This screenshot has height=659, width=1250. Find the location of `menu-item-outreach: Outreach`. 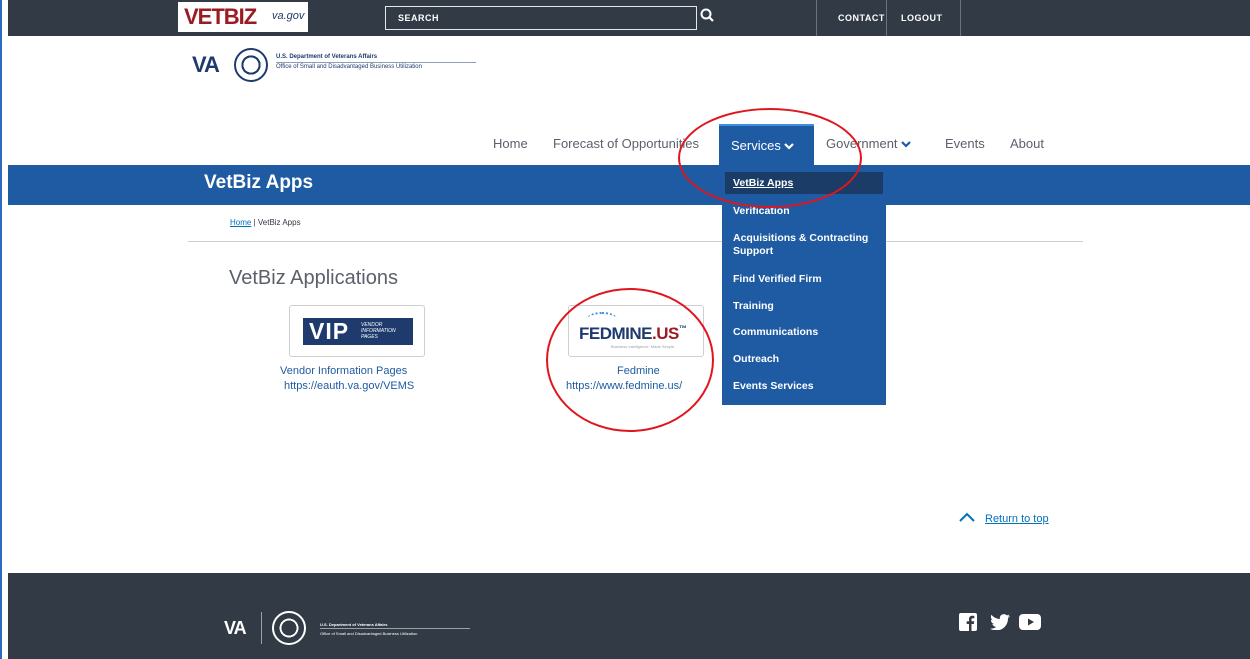

menu-item-outreach: Outreach is located at coordinates (808, 359).